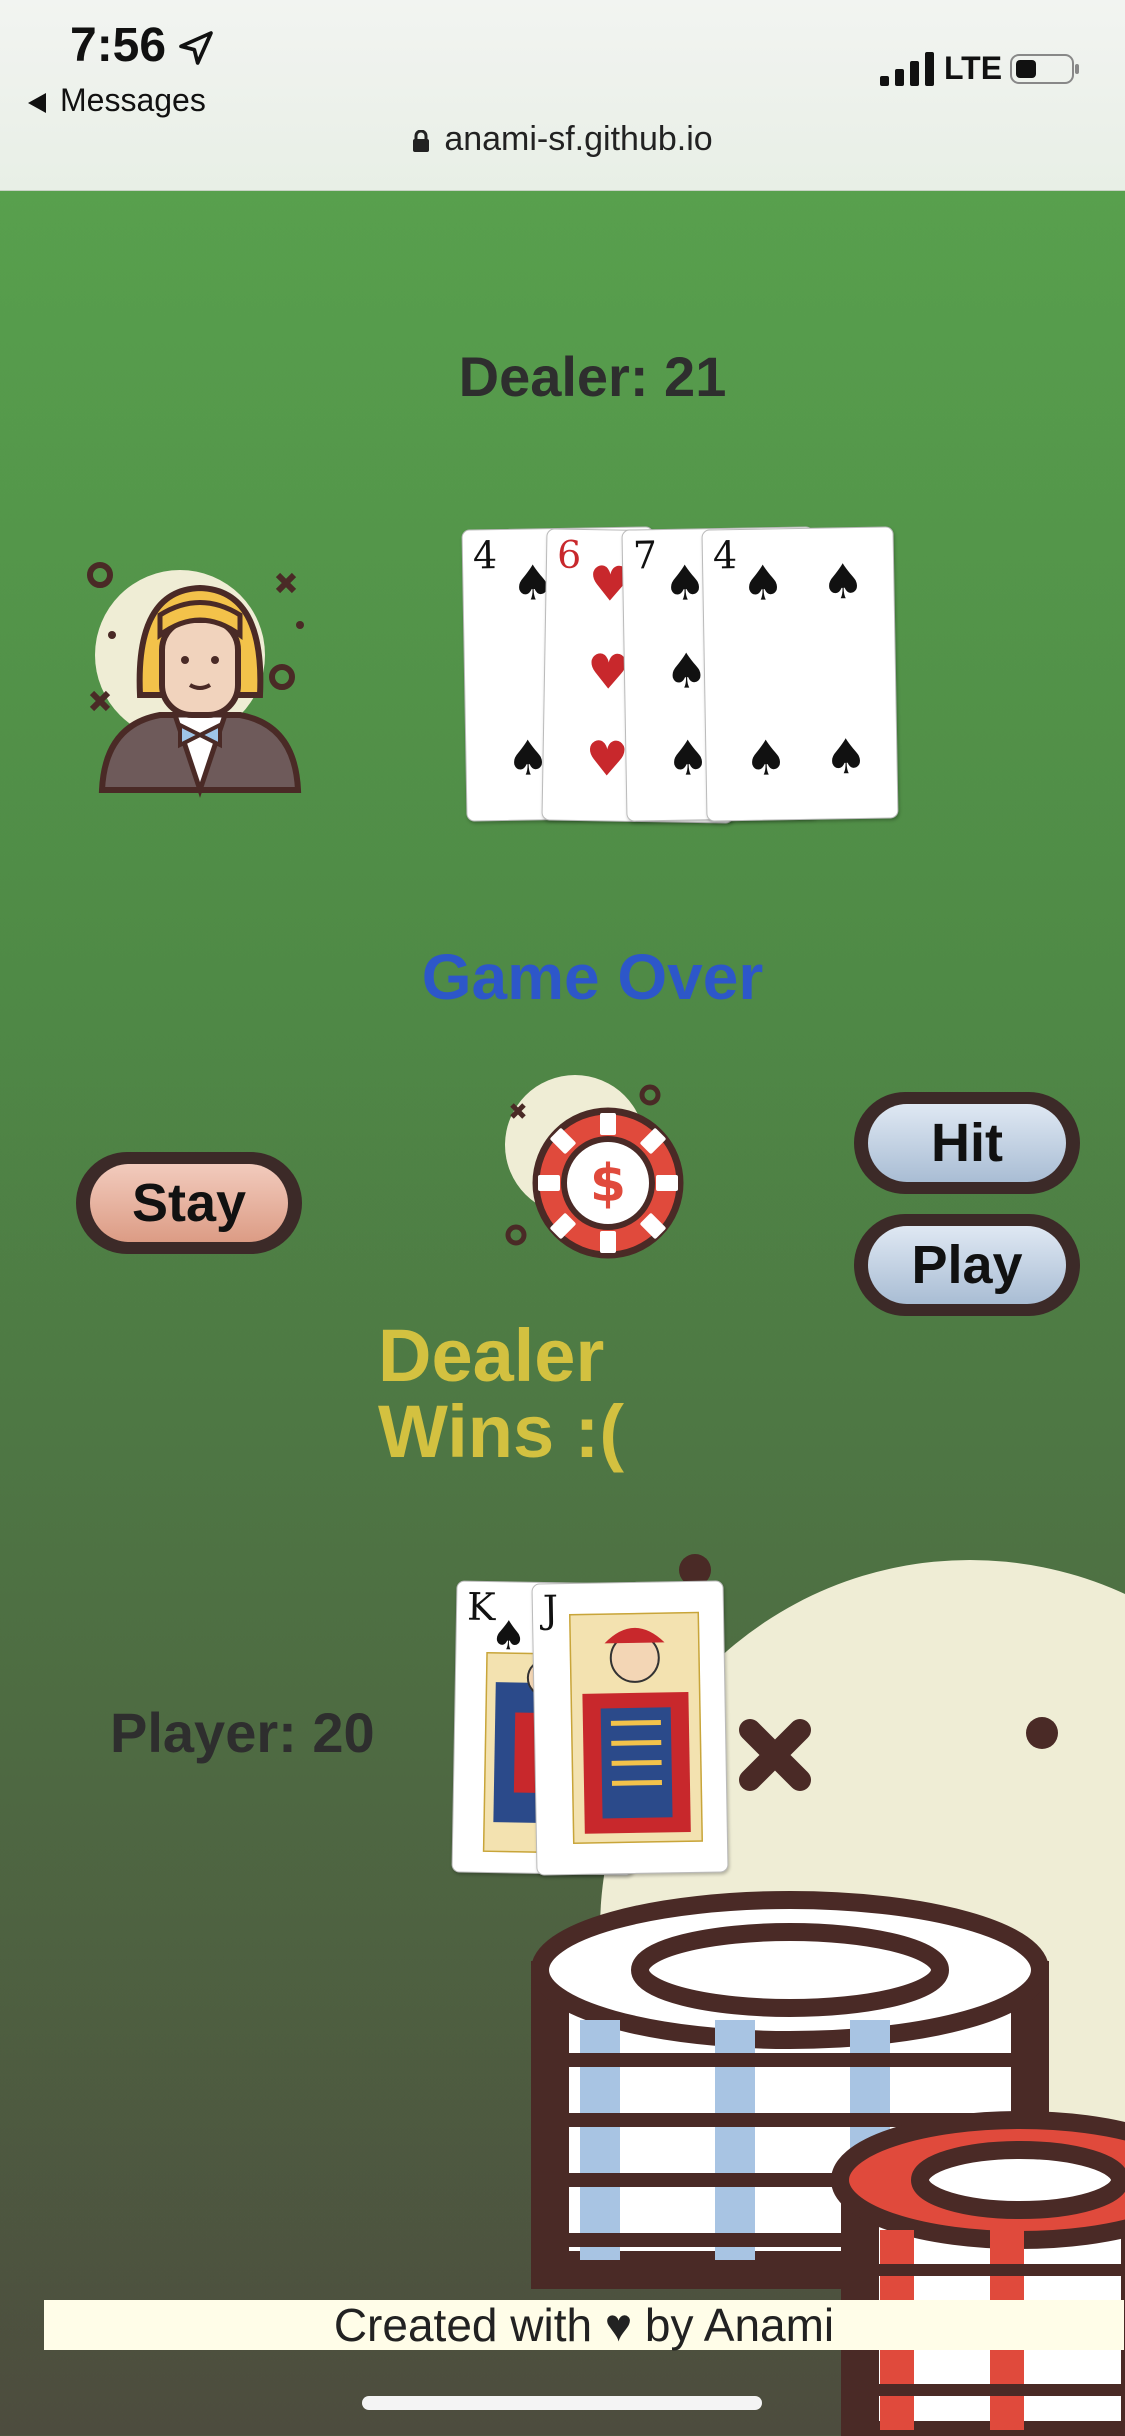  I want to click on hit-label: Hit, so click(967, 1143).